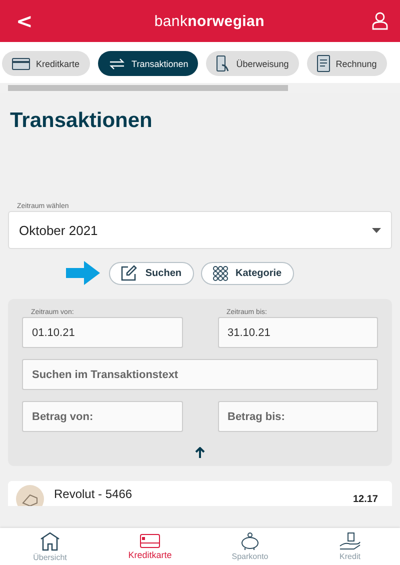 The height and width of the screenshot is (565, 400). I want to click on dots-grid-icon, so click(220, 273).